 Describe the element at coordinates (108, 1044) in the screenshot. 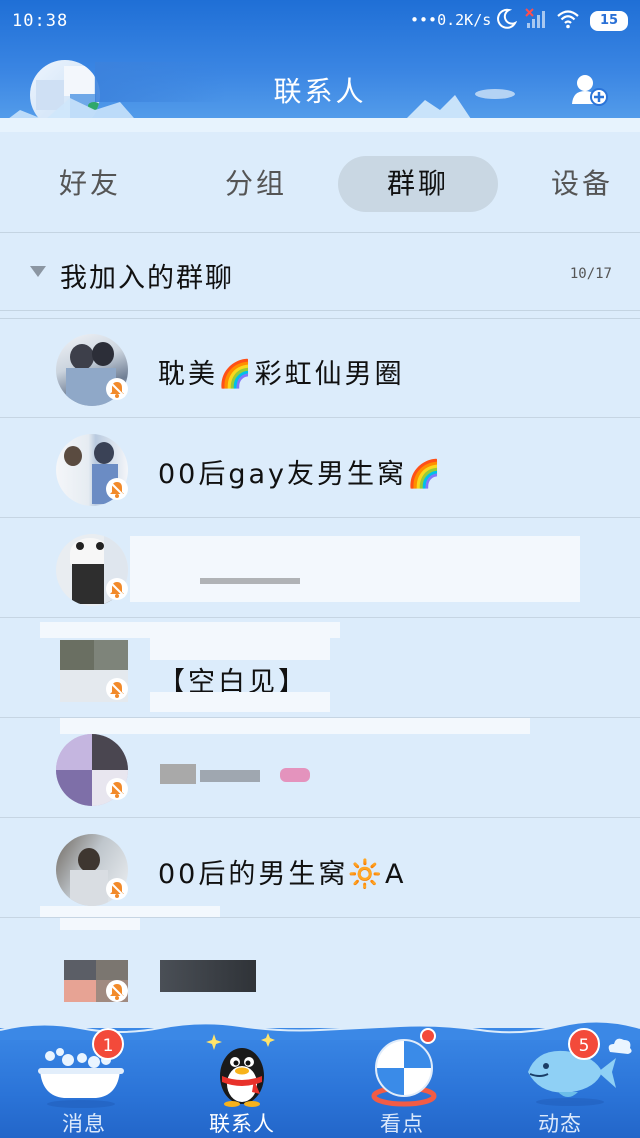

I see `unread-badge: 1` at that location.